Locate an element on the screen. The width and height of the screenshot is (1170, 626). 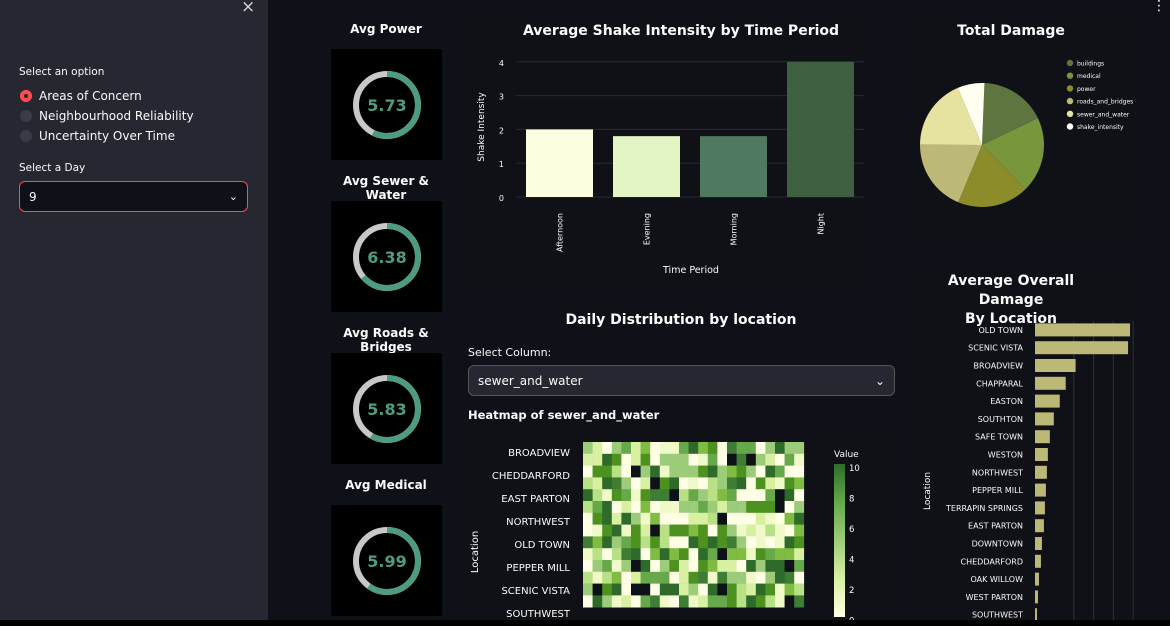
day-label: Select a Day is located at coordinates (52, 168).